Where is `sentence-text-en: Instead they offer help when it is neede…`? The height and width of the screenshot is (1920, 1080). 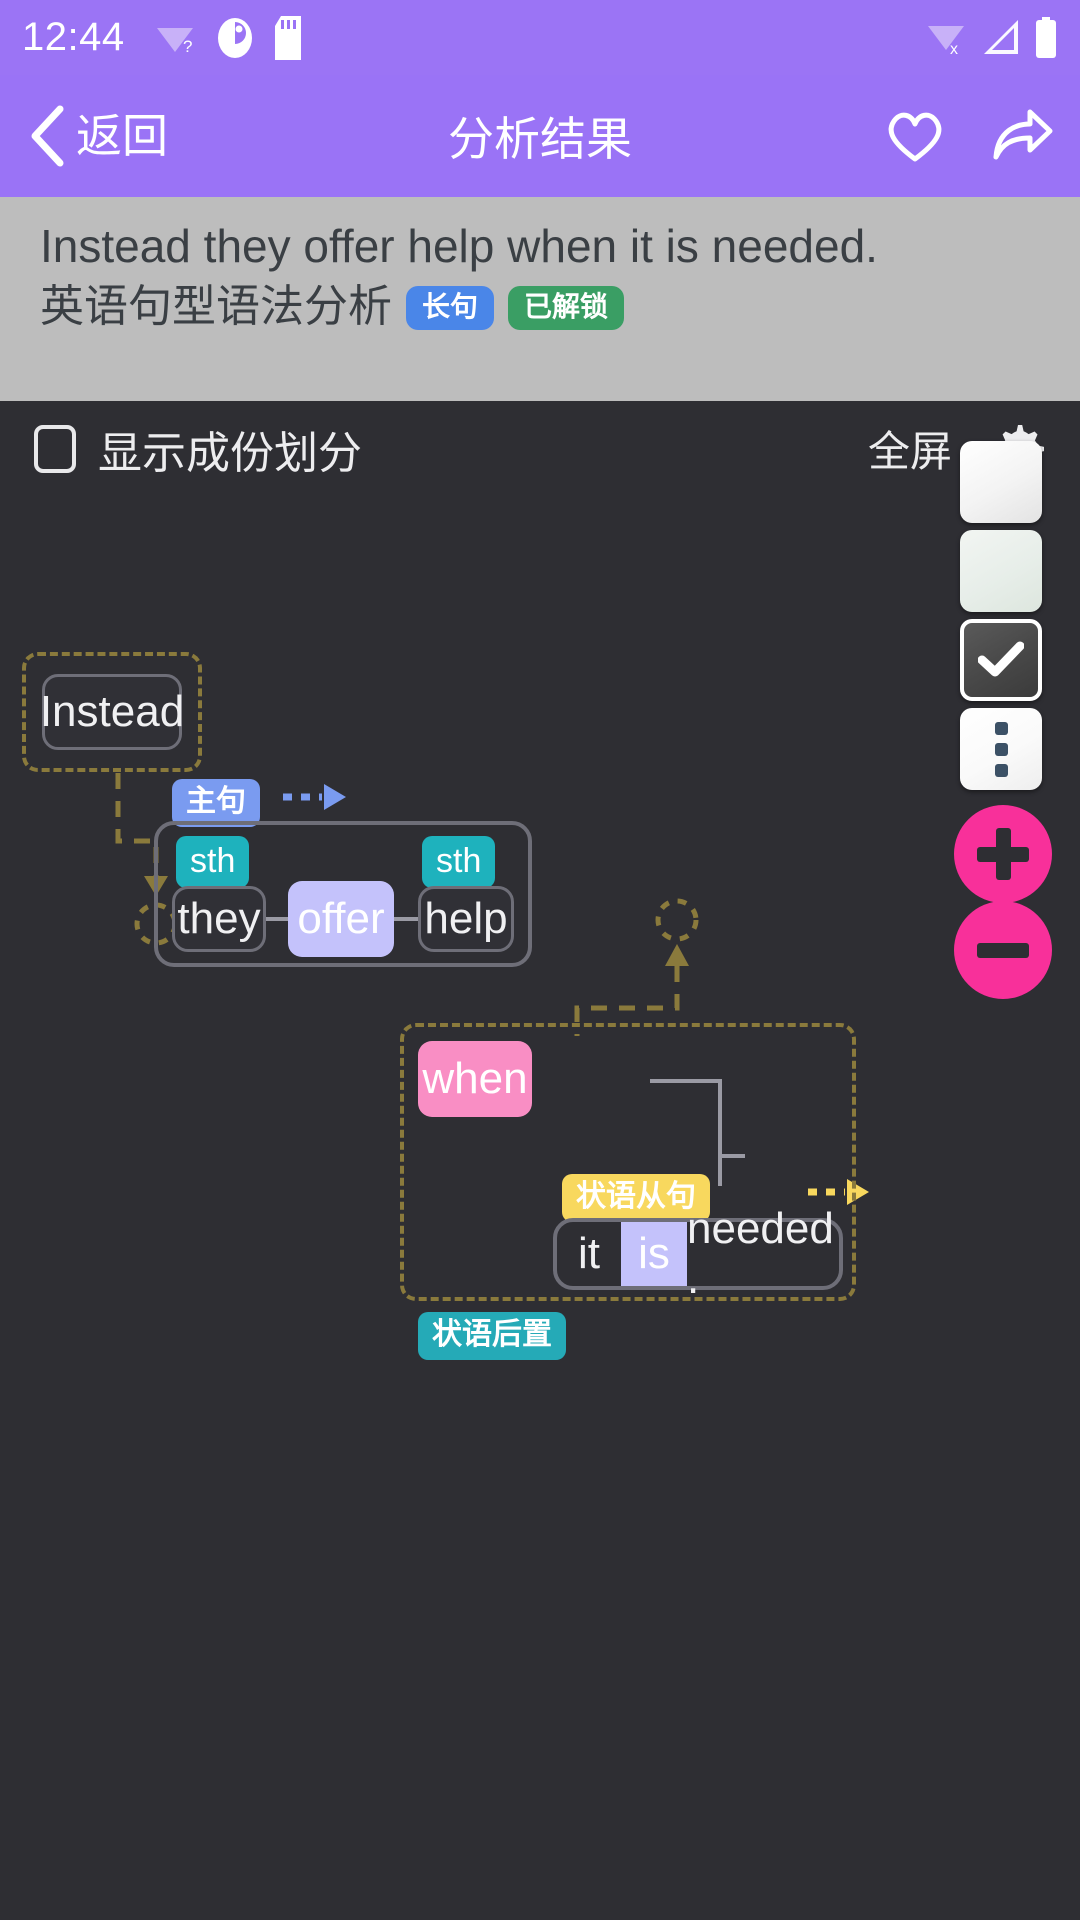
sentence-text-en: Instead they offer help when it is neede… is located at coordinates (459, 246).